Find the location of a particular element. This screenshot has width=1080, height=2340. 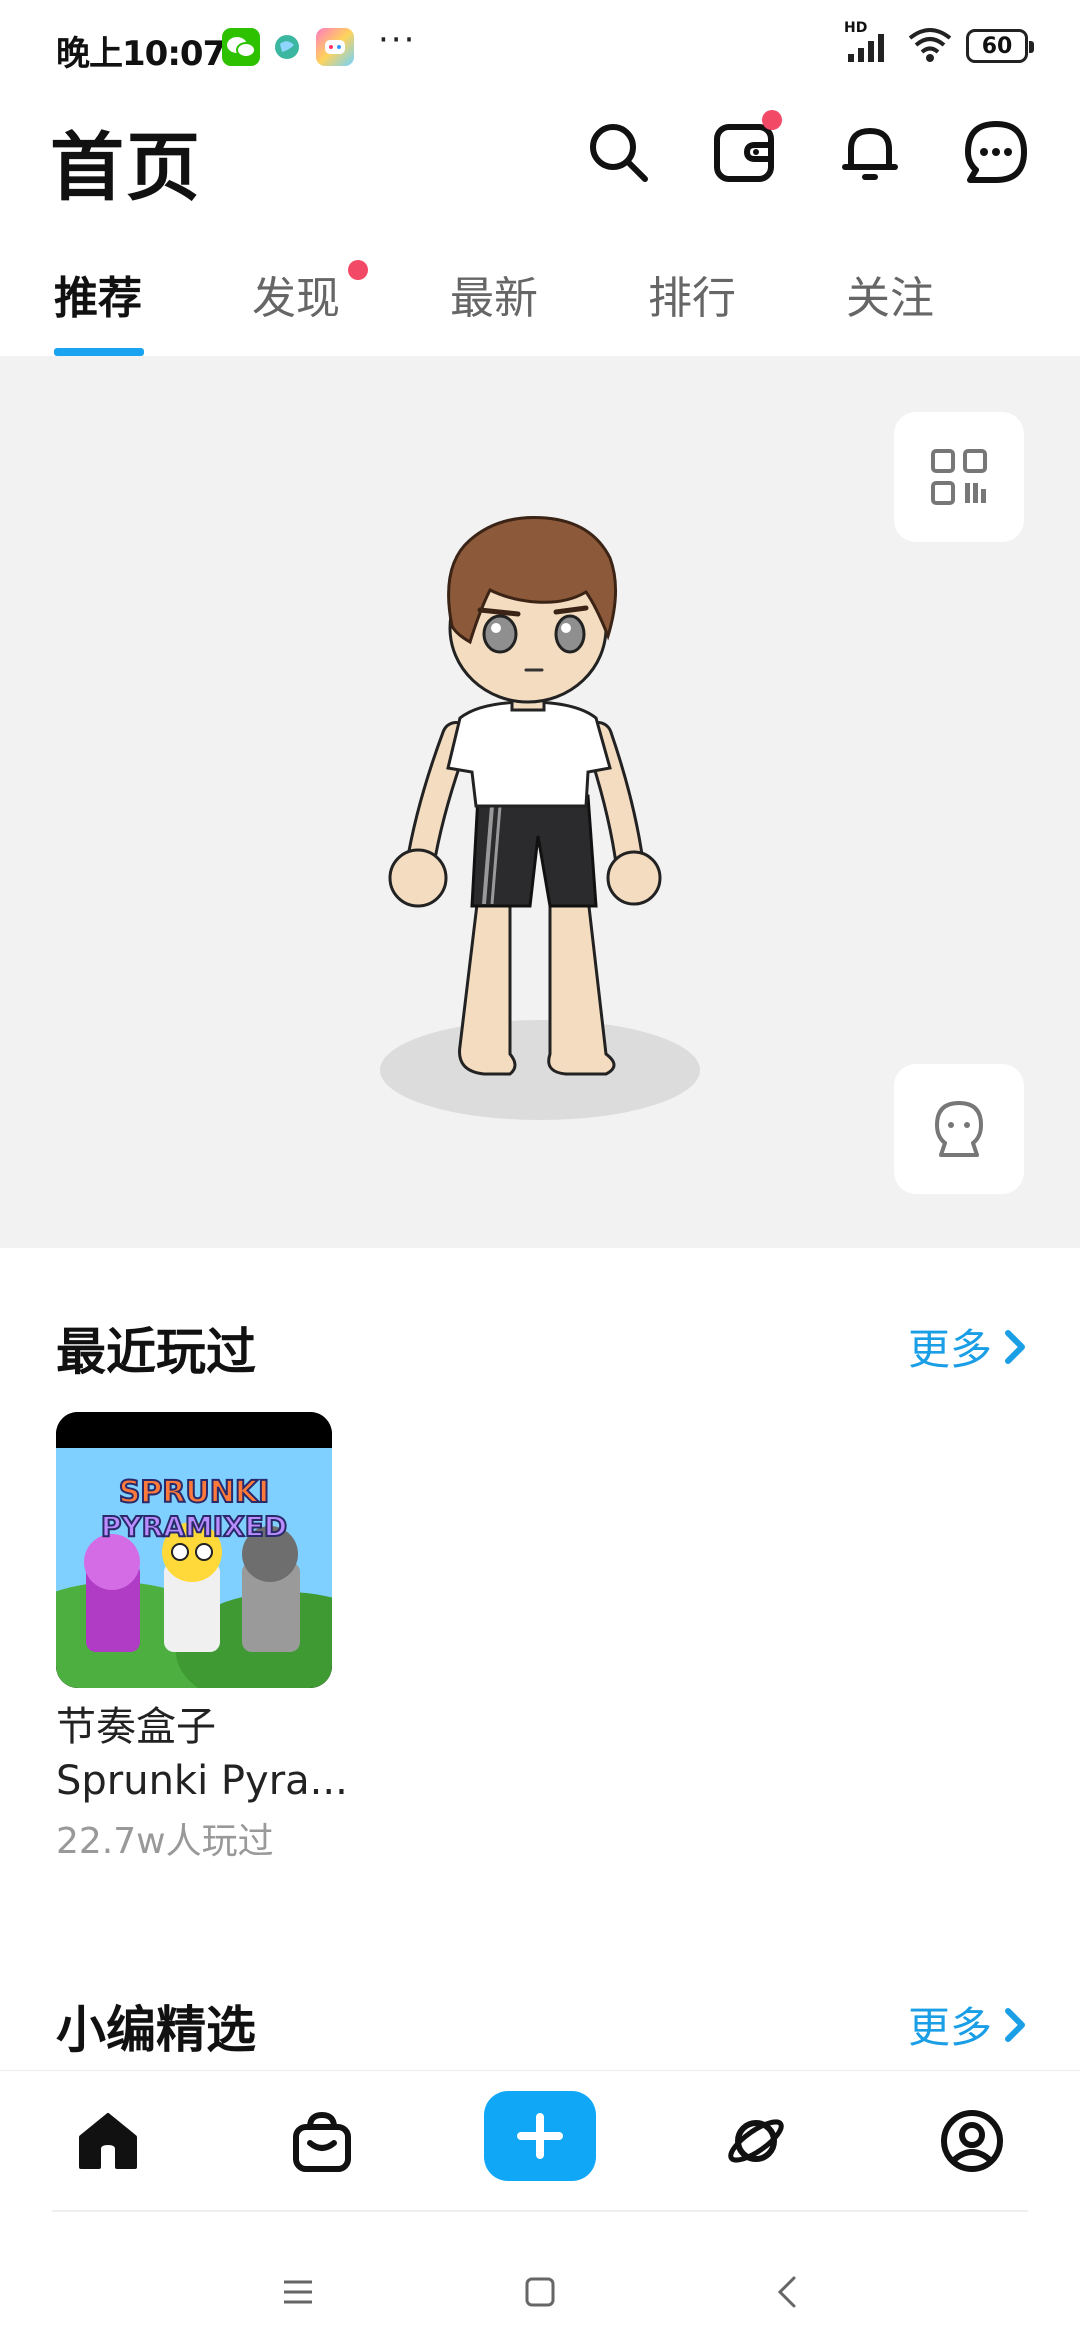

recent-section-title: 最近玩过 is located at coordinates (156, 1352).